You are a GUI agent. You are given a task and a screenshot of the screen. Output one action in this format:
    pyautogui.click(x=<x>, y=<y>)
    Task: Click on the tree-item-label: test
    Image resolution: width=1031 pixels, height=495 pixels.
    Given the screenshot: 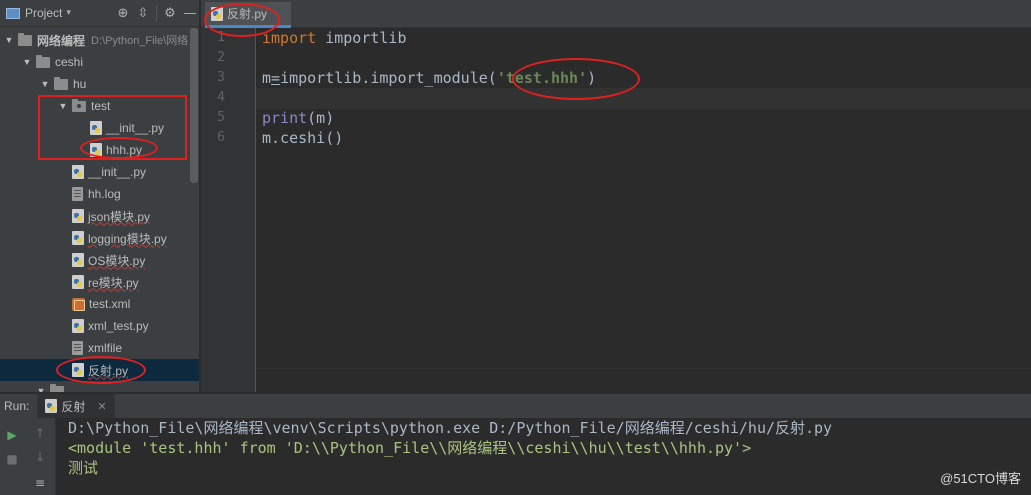 What is the action you would take?
    pyautogui.click(x=101, y=106)
    